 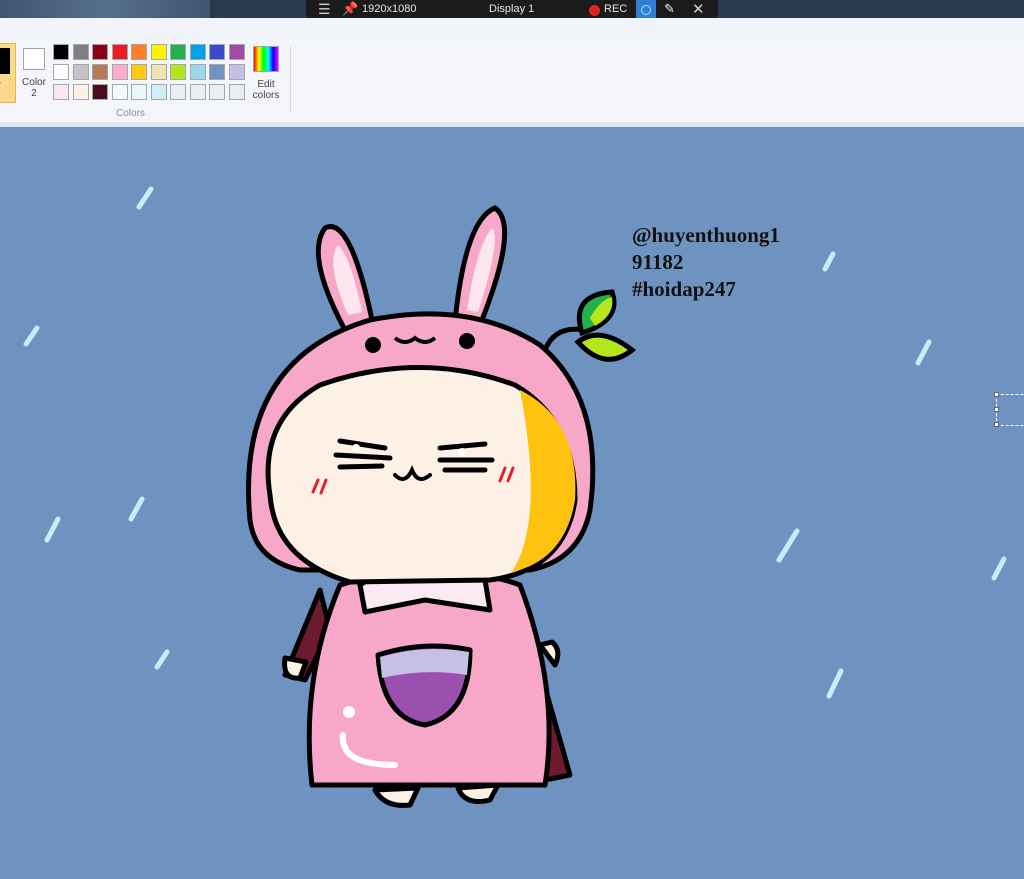 I want to click on selection-box, so click(x=1009, y=409).